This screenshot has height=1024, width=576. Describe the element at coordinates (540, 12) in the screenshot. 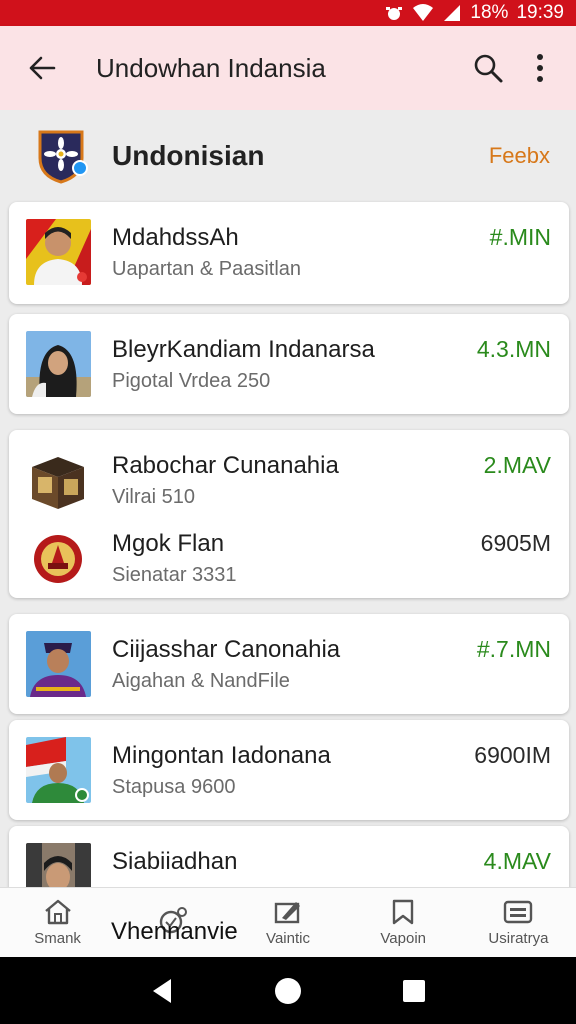

I see `clock: 19:39` at that location.